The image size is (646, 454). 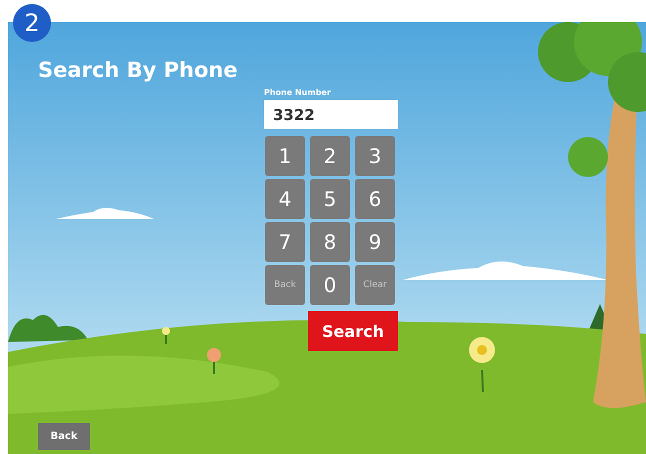 What do you see at coordinates (298, 93) in the screenshot?
I see `field-label: Phone Number` at bounding box center [298, 93].